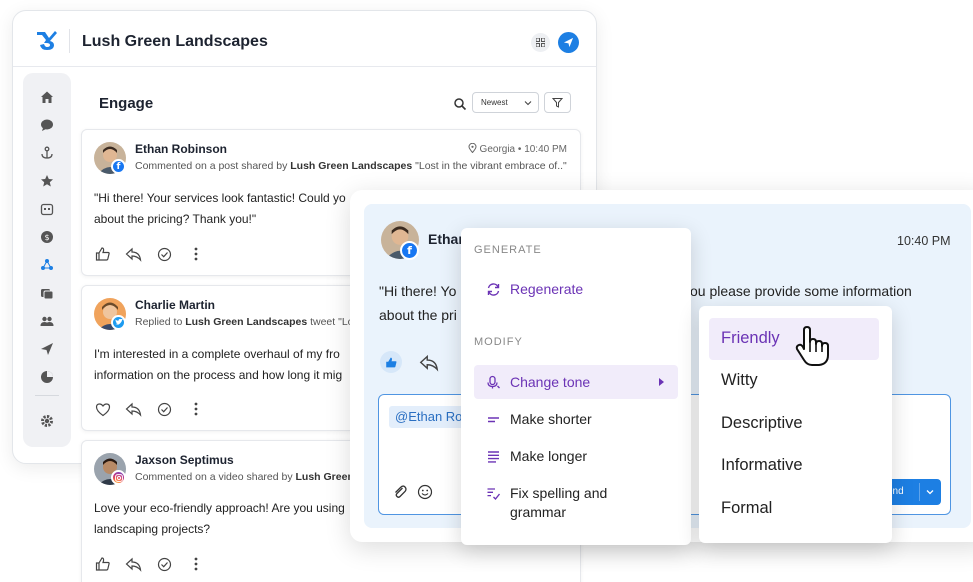  What do you see at coordinates (540, 42) in the screenshot?
I see `grid-icon` at bounding box center [540, 42].